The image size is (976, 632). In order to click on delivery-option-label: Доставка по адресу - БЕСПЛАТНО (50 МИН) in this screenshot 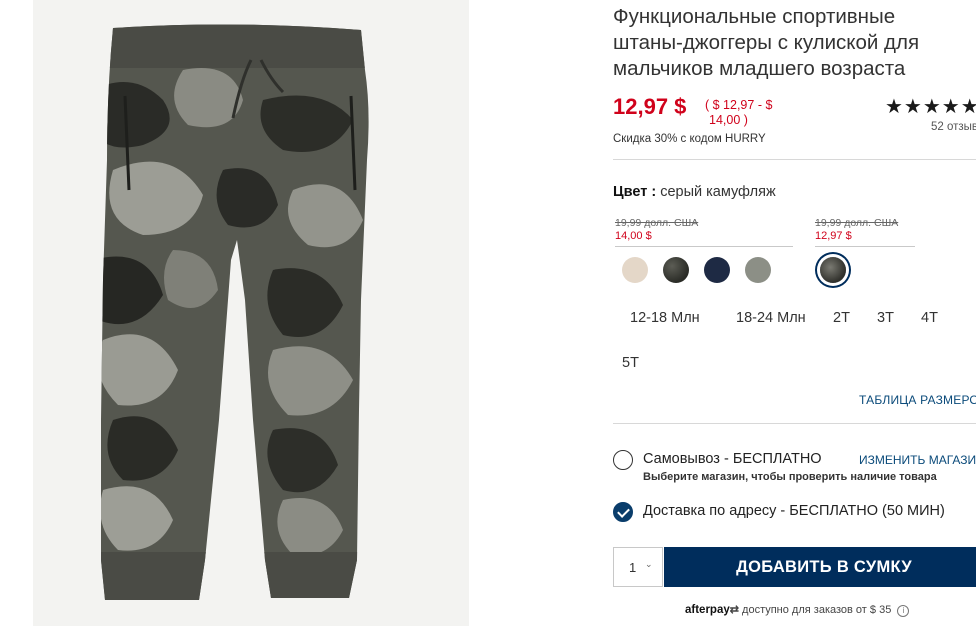, I will do `click(794, 511)`.